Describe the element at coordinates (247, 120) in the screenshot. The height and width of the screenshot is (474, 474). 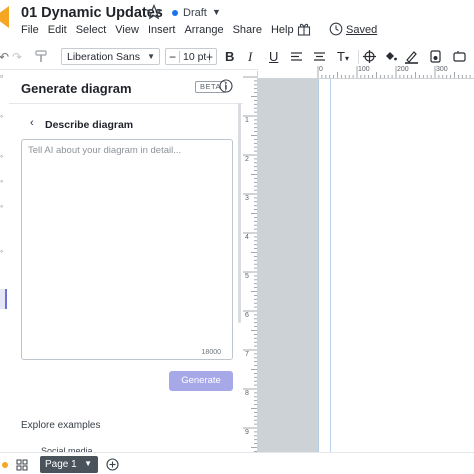
I see `ruler-label: 1` at that location.